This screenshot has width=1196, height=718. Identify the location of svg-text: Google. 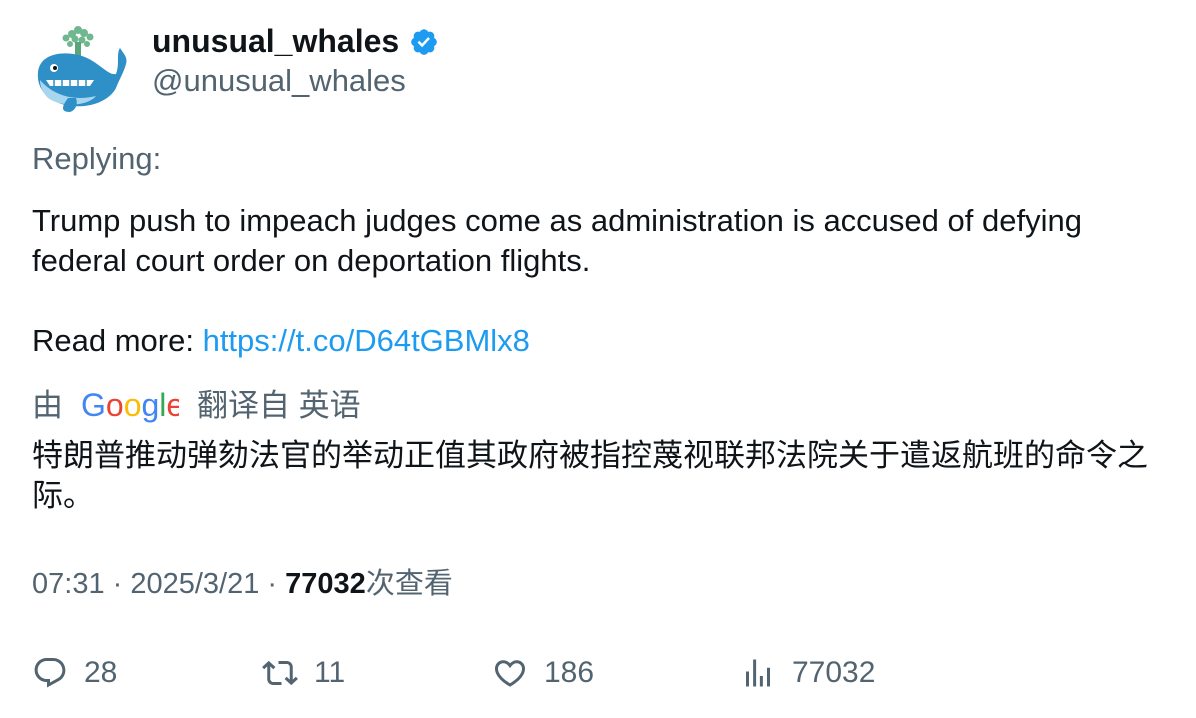
(130, 405).